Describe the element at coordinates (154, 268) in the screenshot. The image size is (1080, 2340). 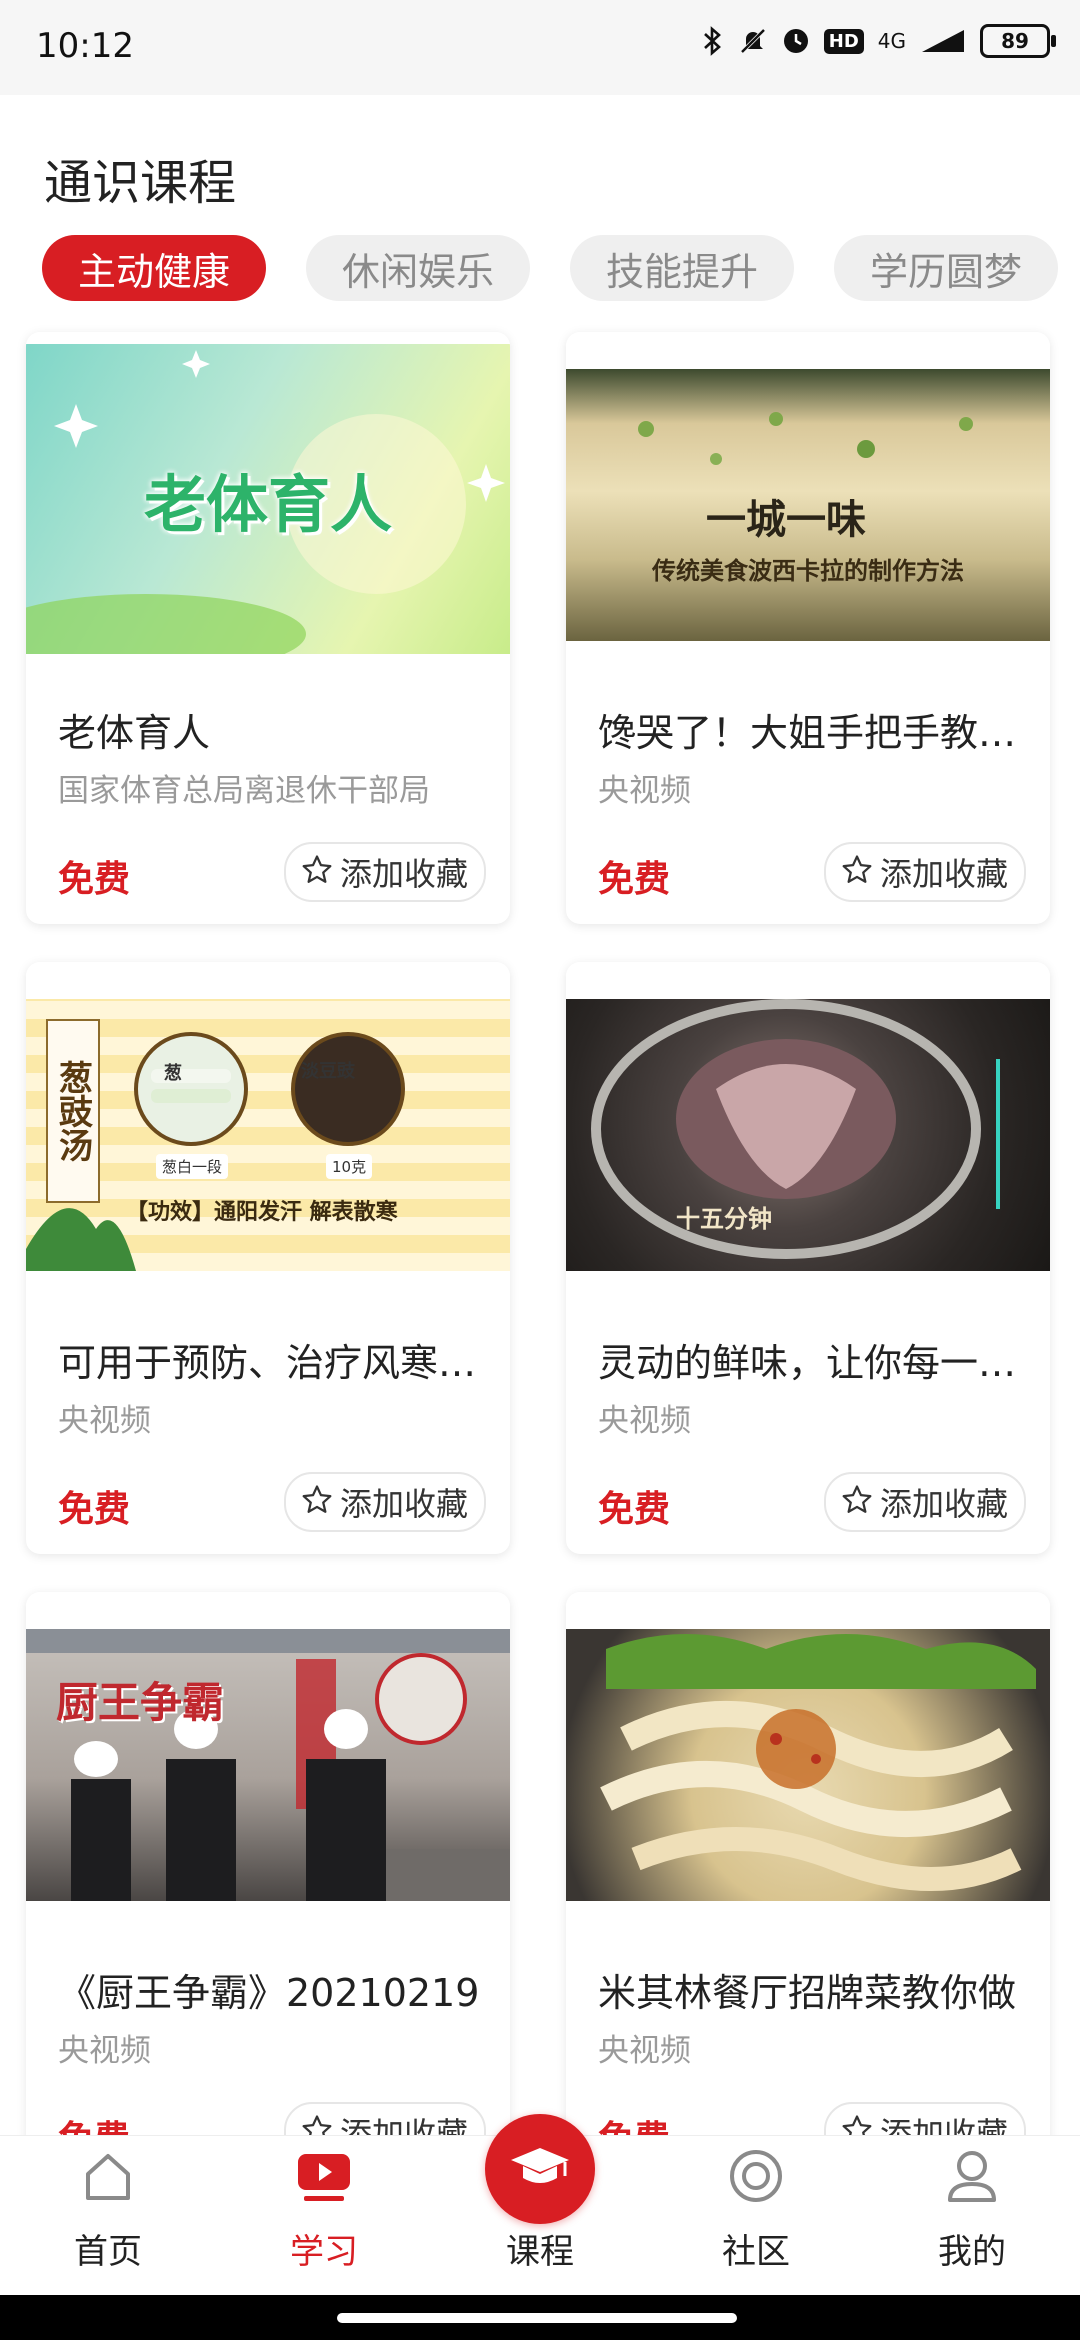
I see `tab-active-health: 主动健康` at that location.